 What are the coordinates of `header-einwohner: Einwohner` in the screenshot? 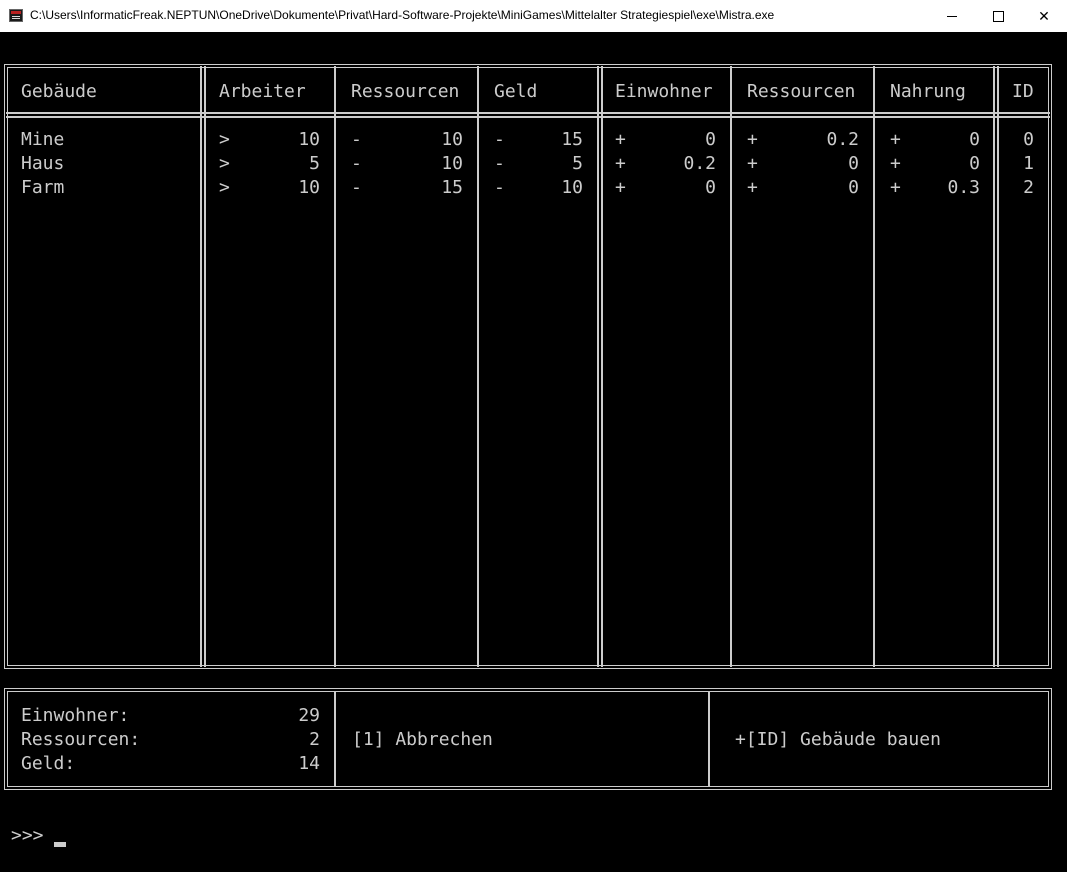 It's located at (664, 91).